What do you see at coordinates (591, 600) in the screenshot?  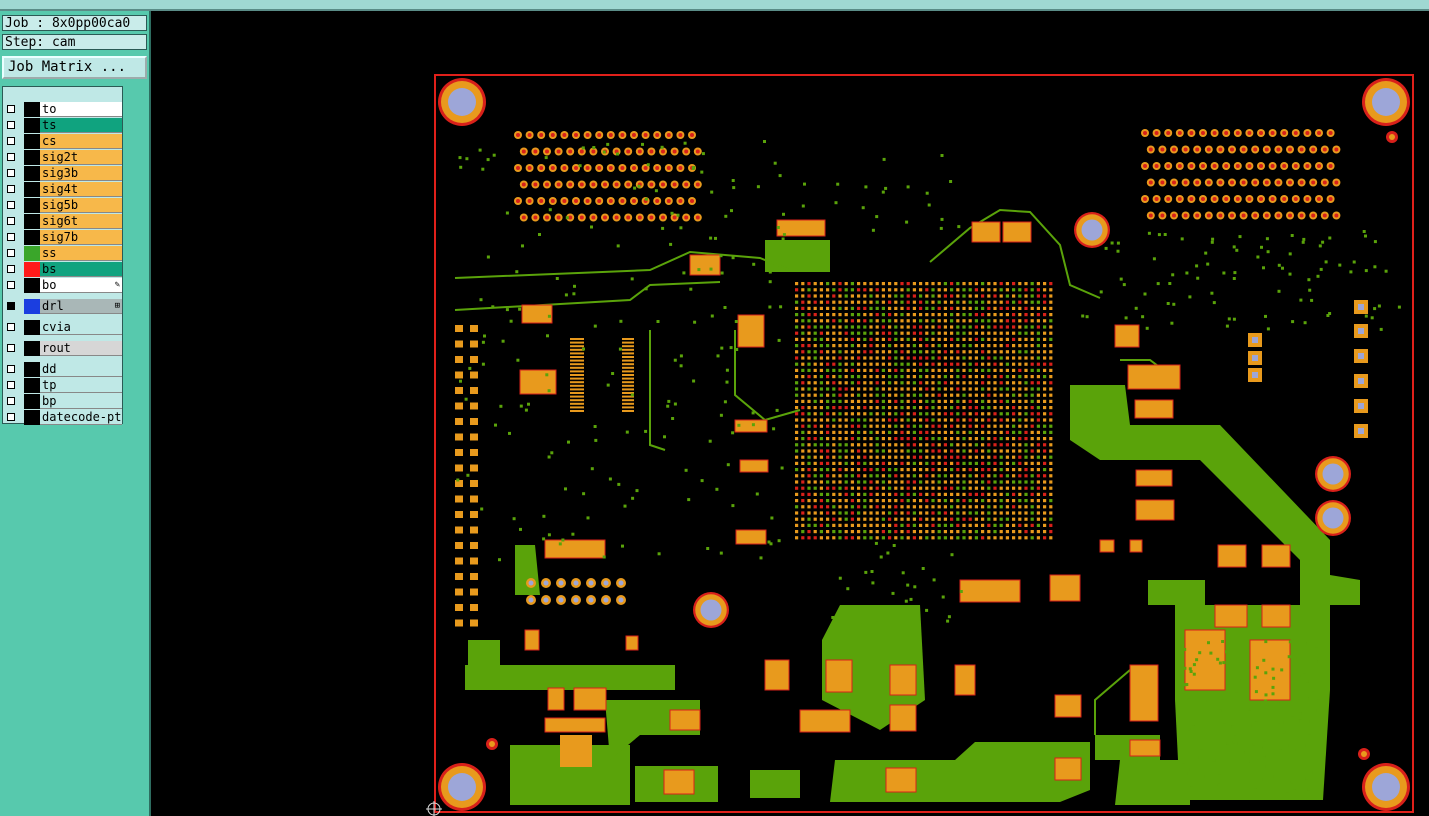 I see `via-hole` at bounding box center [591, 600].